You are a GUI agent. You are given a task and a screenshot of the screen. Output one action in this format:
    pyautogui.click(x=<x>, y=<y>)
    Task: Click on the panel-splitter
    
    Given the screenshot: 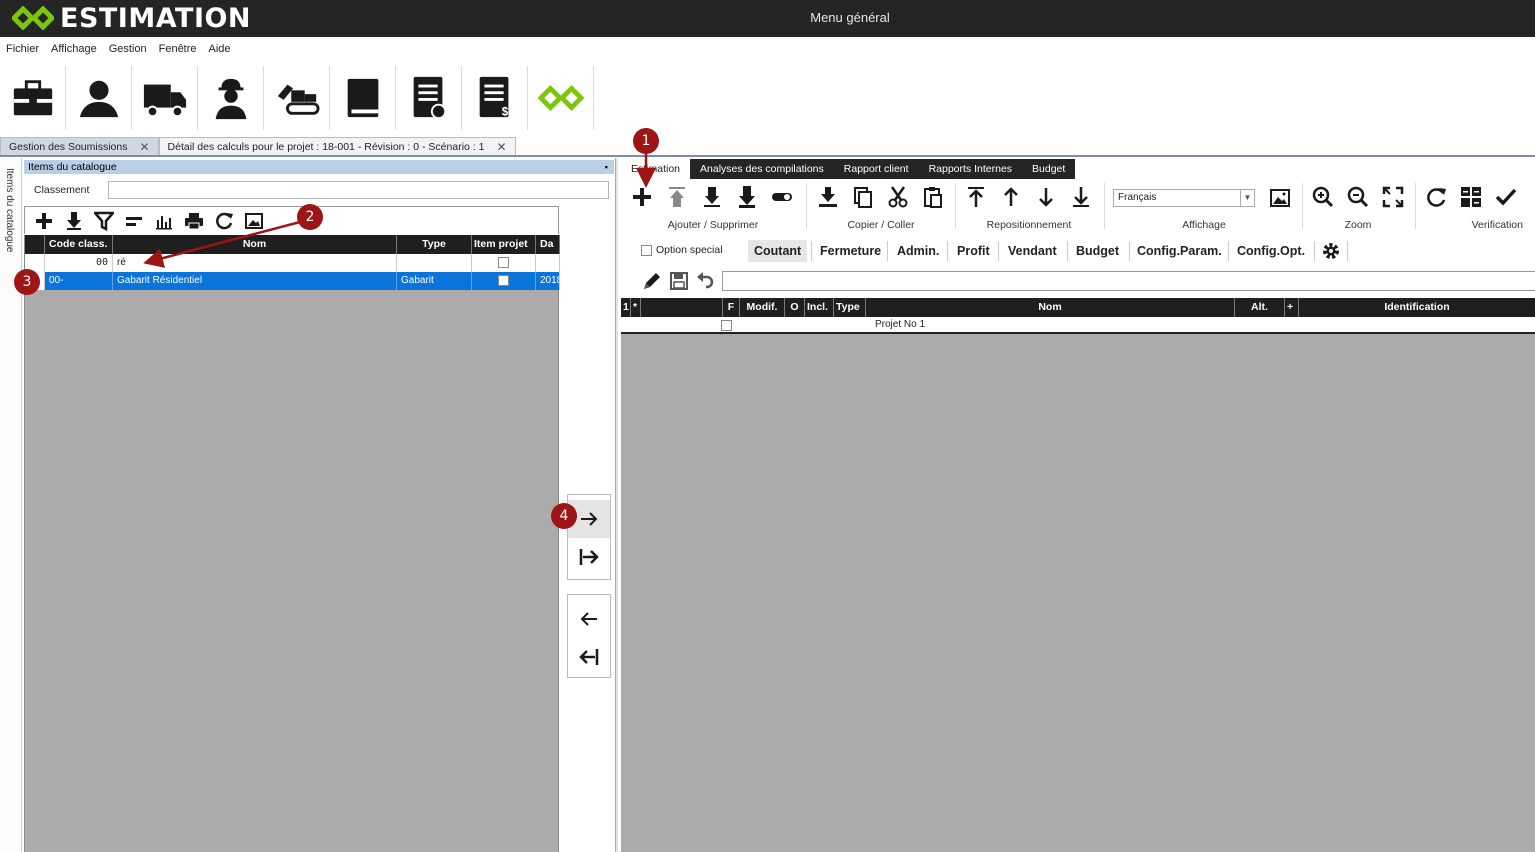 What is the action you would take?
    pyautogui.click(x=616, y=505)
    